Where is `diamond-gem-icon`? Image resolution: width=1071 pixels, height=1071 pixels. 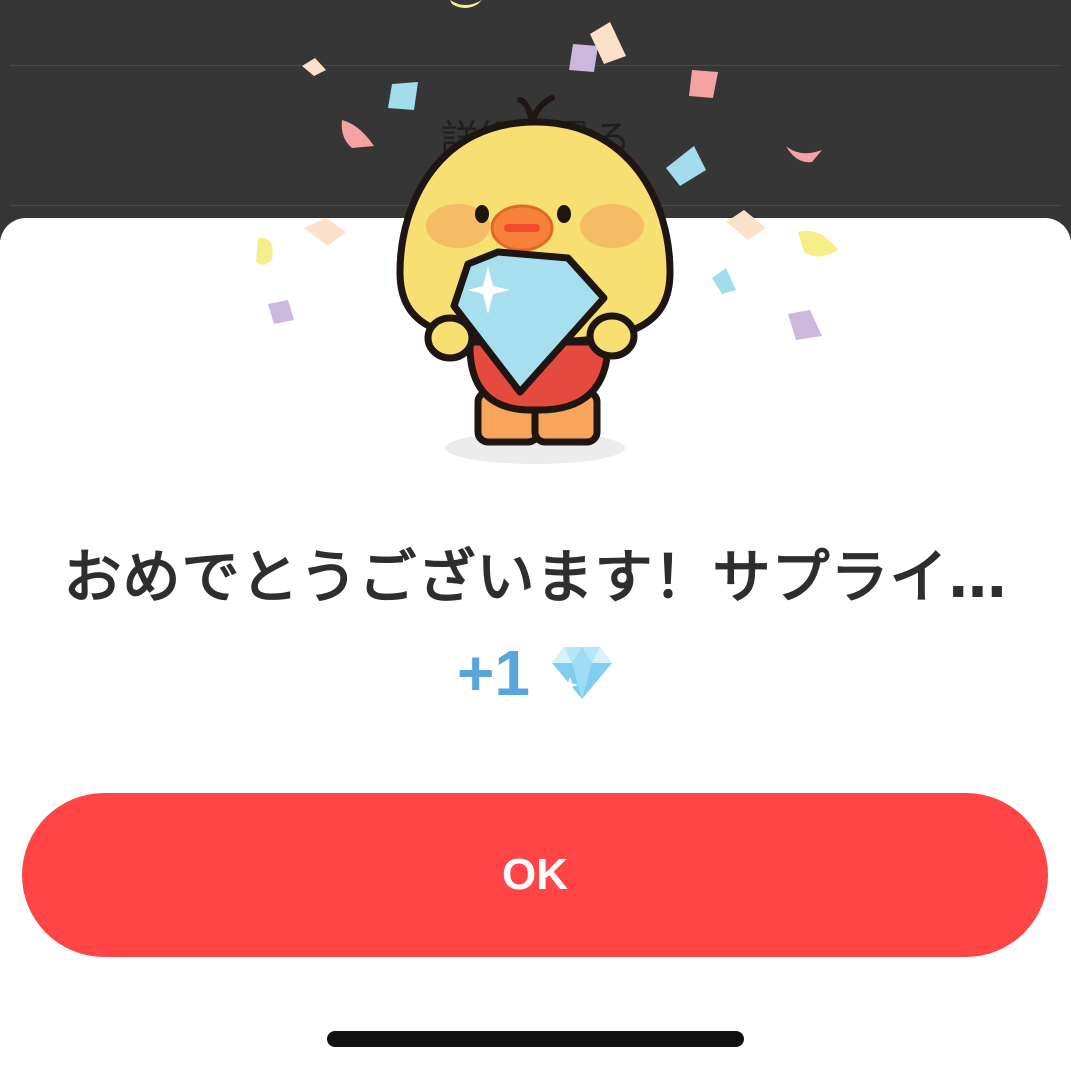
diamond-gem-icon is located at coordinates (581, 673).